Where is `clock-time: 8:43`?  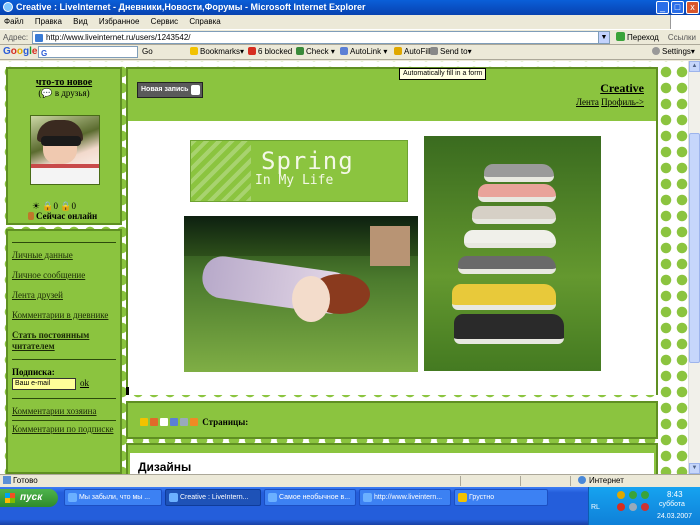 clock-time: 8:43 is located at coordinates (675, 494).